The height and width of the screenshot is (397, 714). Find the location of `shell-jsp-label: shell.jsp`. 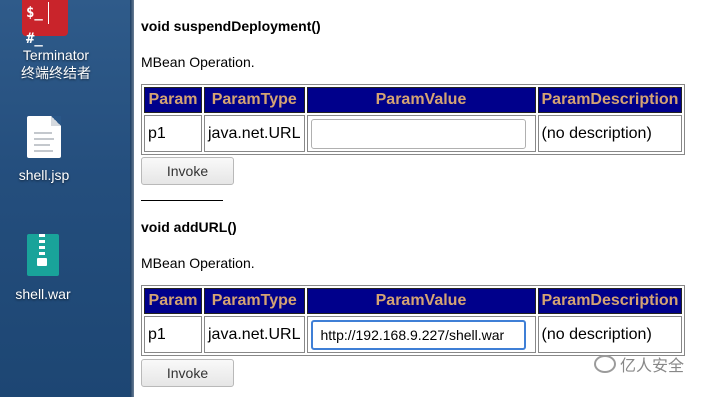

shell-jsp-label: shell.jsp is located at coordinates (44, 175).